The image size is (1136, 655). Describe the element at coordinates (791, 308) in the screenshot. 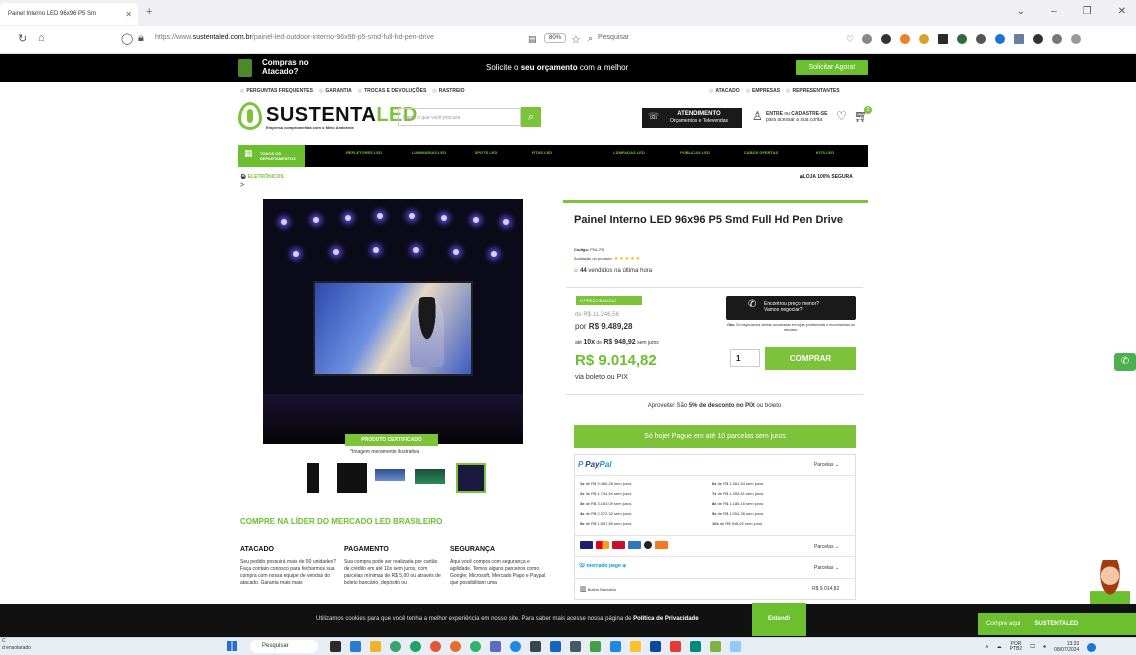

I see `whatsapp-negotiate-button: ✆ Encontrou preço menor? Vamos negociar?` at that location.